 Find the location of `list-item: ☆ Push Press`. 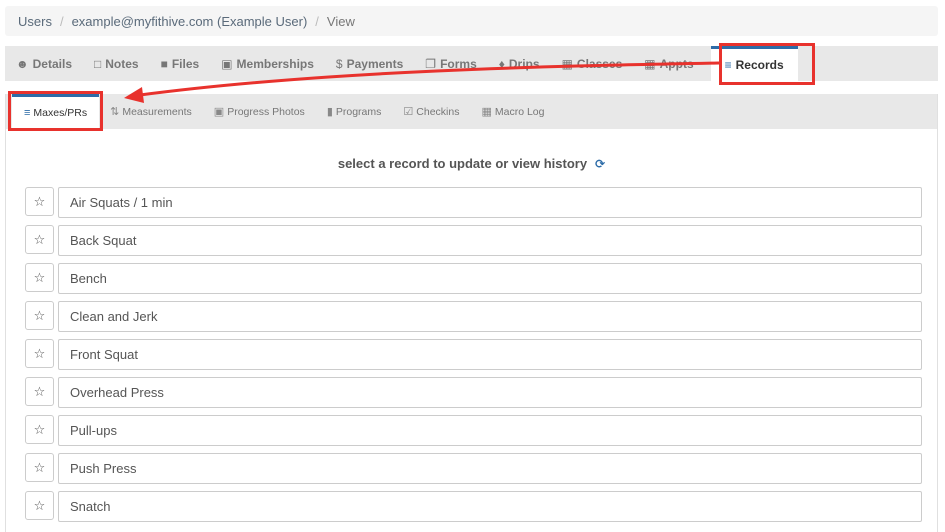

list-item: ☆ Push Press is located at coordinates (473, 468).